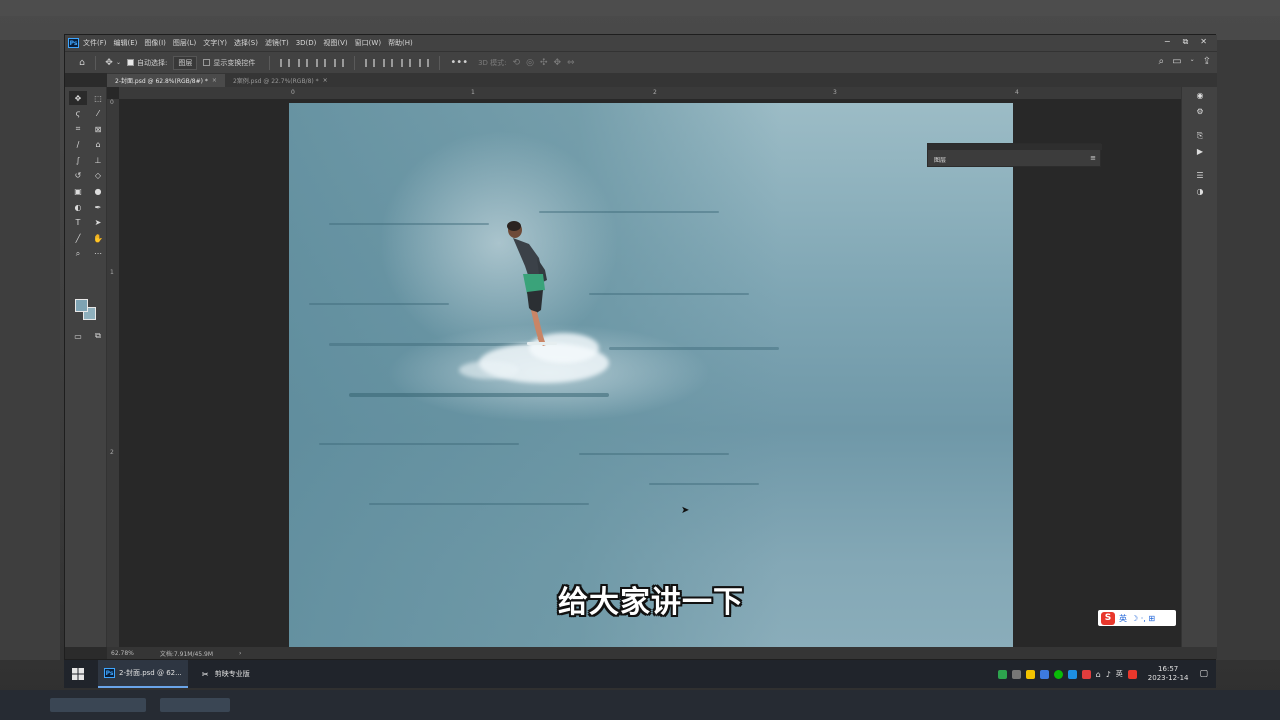  I want to click on network-icon: ⌂, so click(1098, 674).